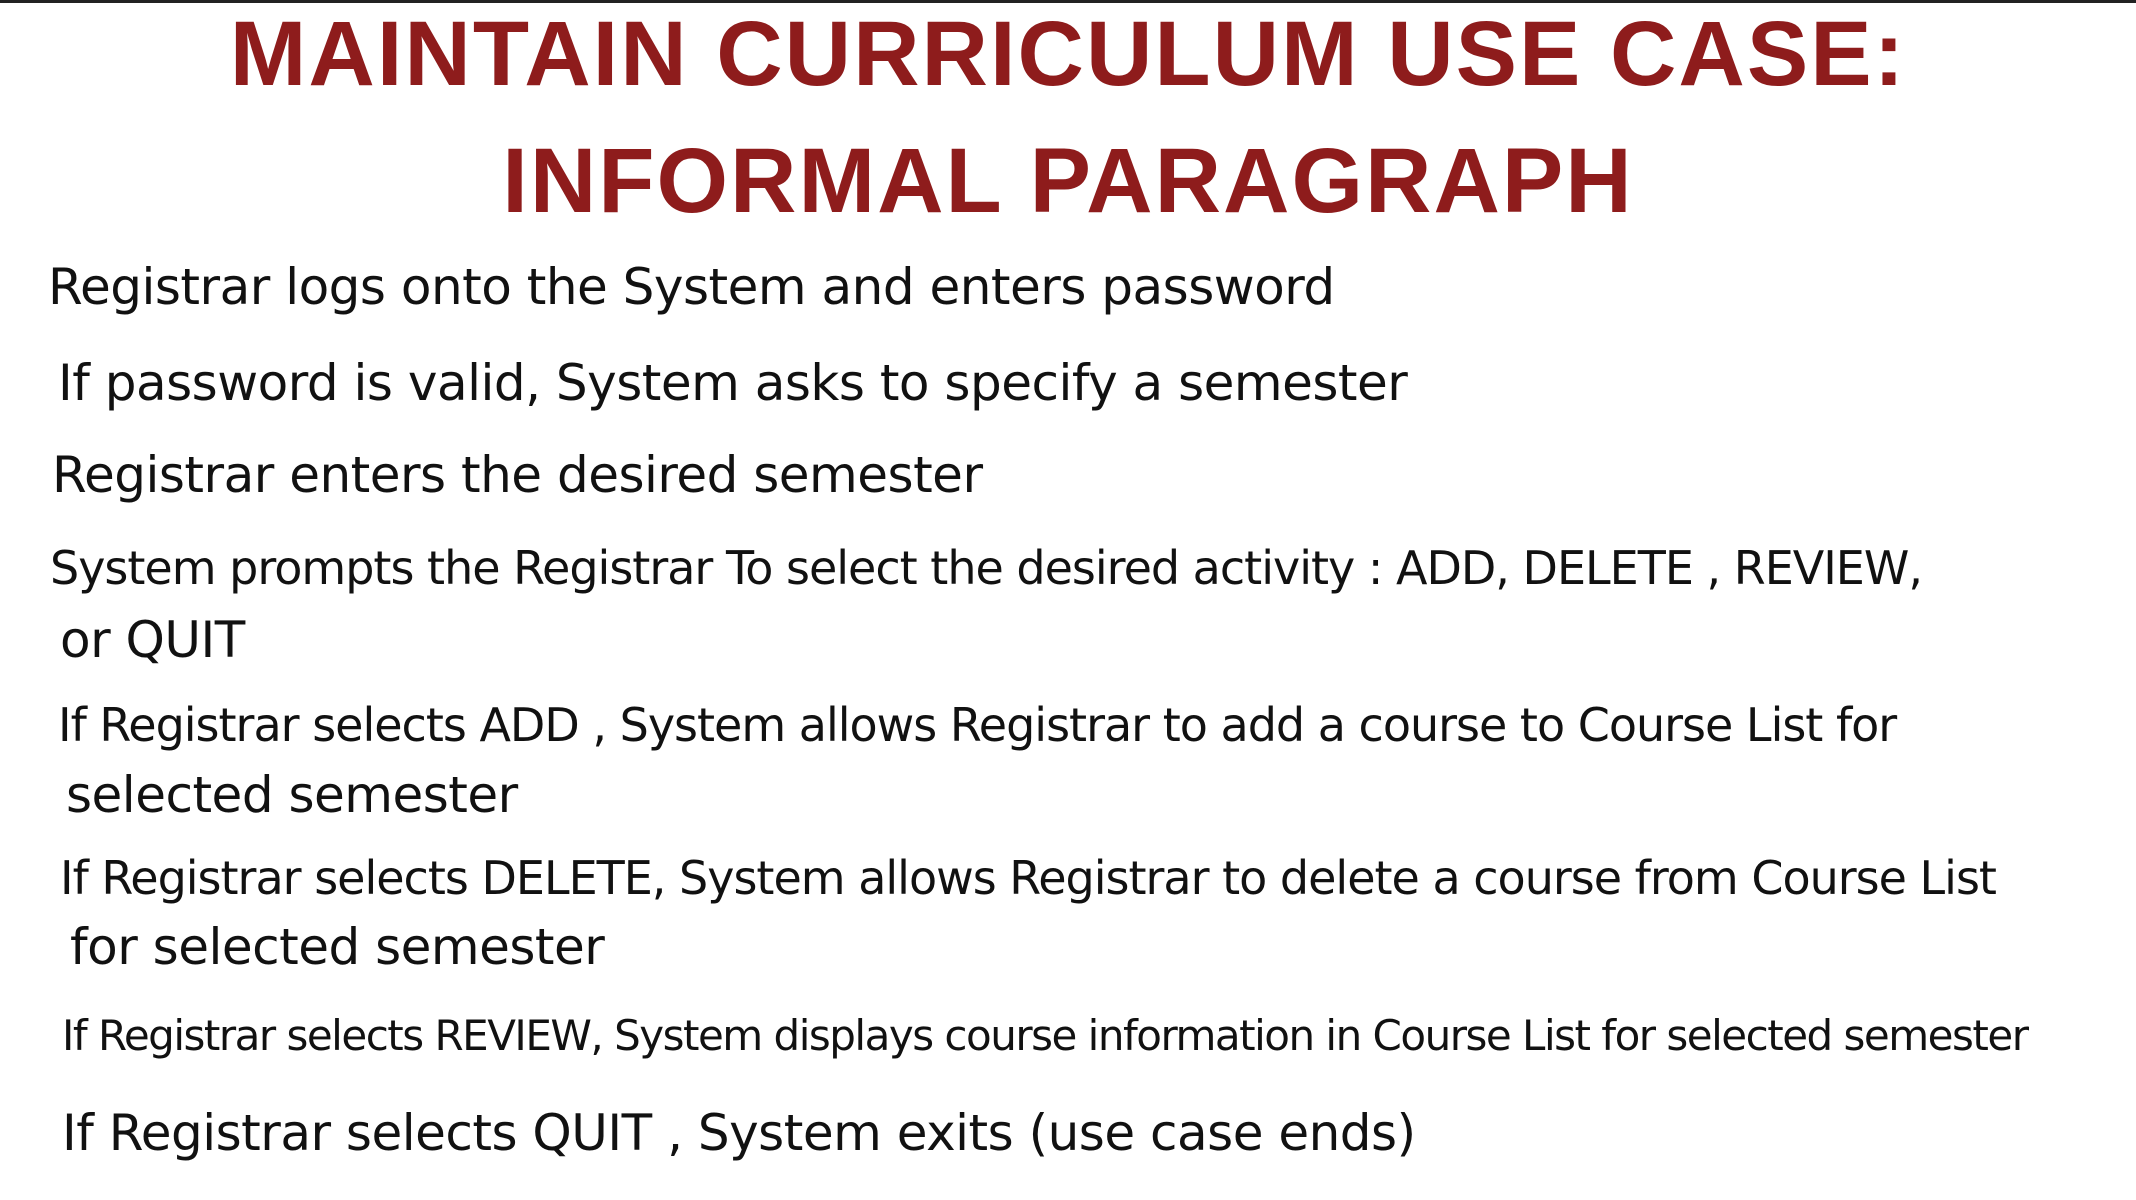 The image size is (2136, 1200). I want to click on paragraph-line: selected semester, so click(292, 795).